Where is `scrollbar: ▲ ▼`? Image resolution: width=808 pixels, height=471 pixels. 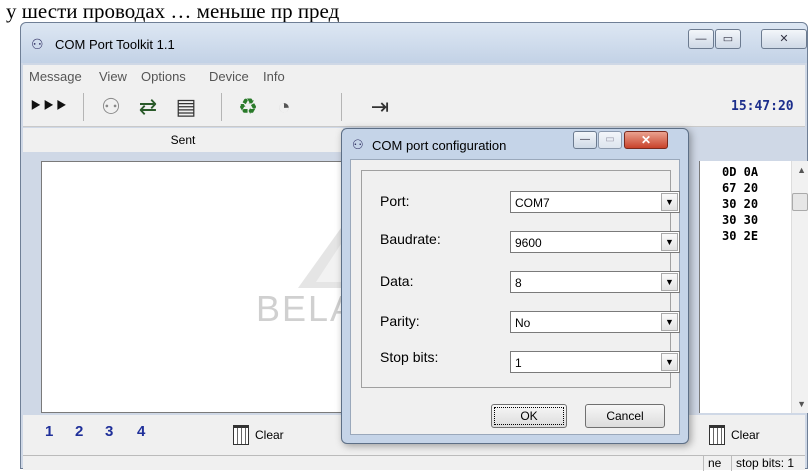 scrollbar: ▲ ▼ is located at coordinates (799, 287).